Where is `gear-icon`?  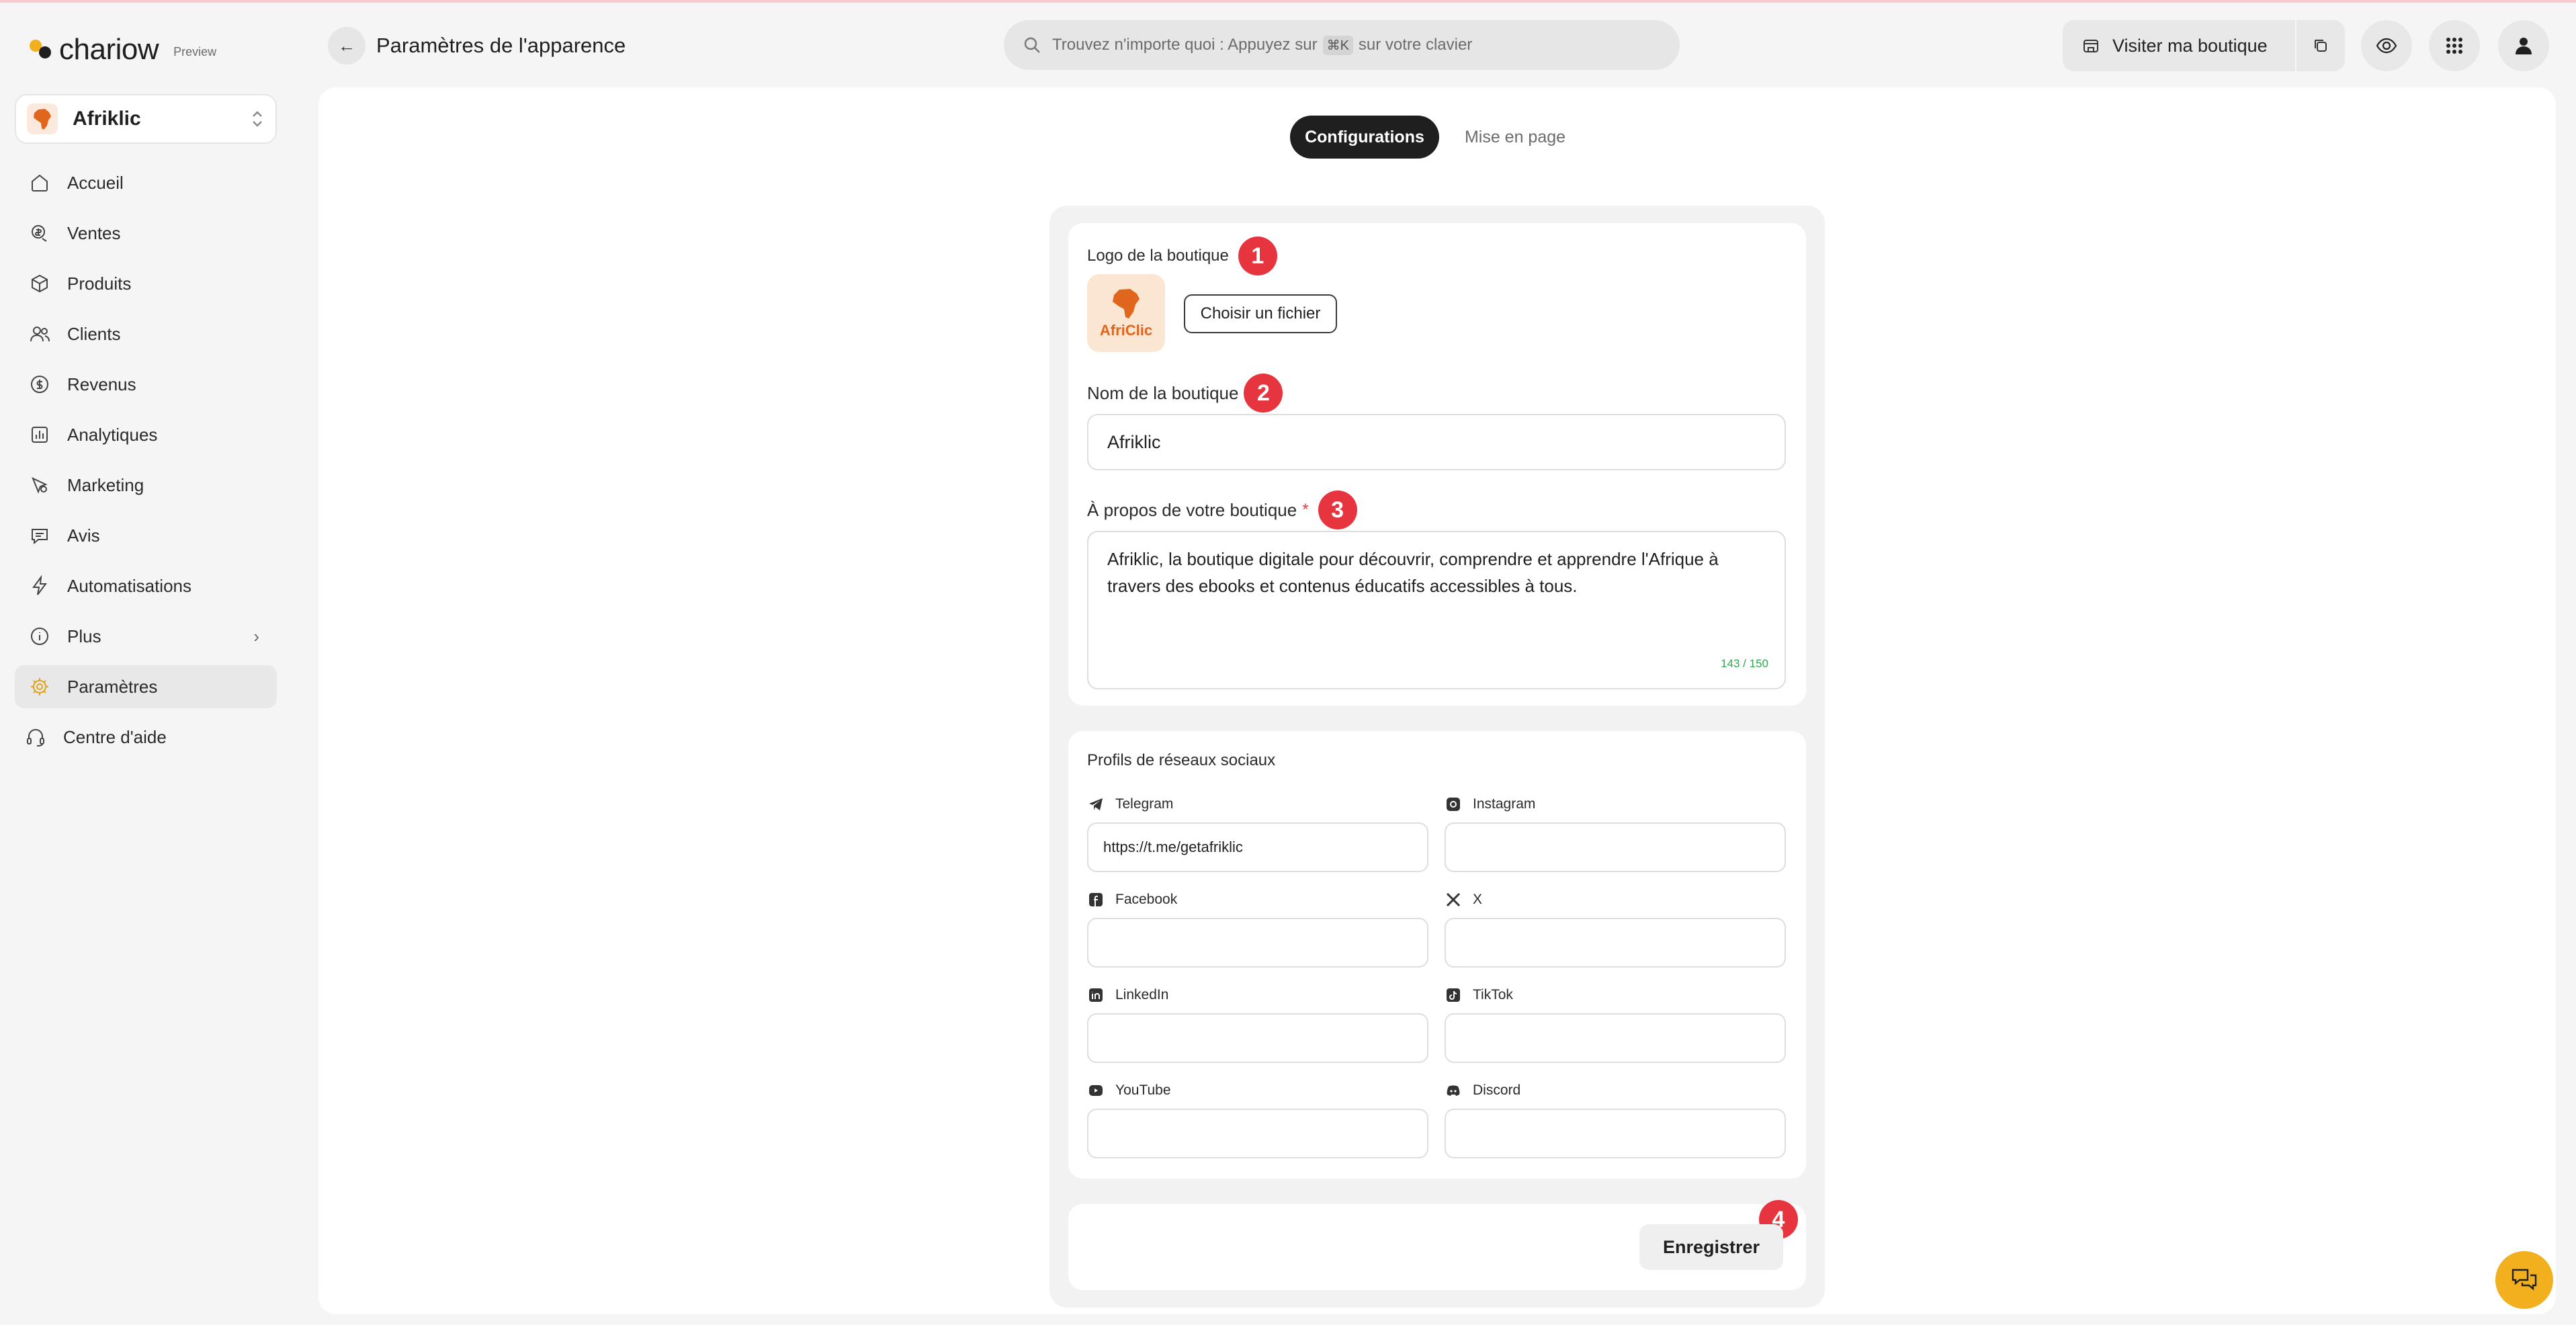
gear-icon is located at coordinates (39, 686).